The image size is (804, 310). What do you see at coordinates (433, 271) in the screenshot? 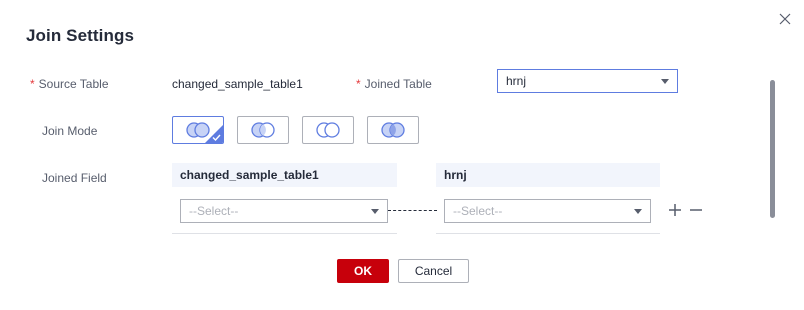
I see `cancel-button: Cancel` at bounding box center [433, 271].